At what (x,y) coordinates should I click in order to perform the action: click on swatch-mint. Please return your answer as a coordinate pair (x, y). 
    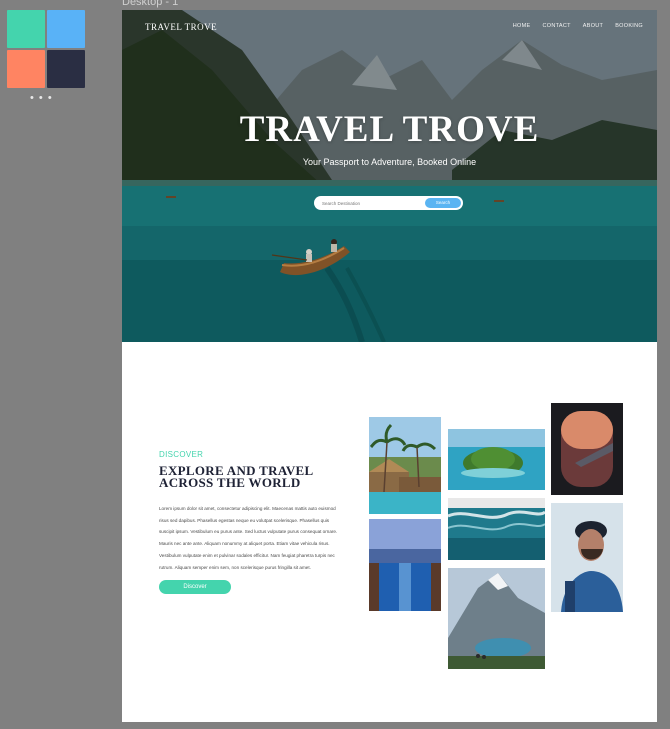
    Looking at the image, I should click on (26, 29).